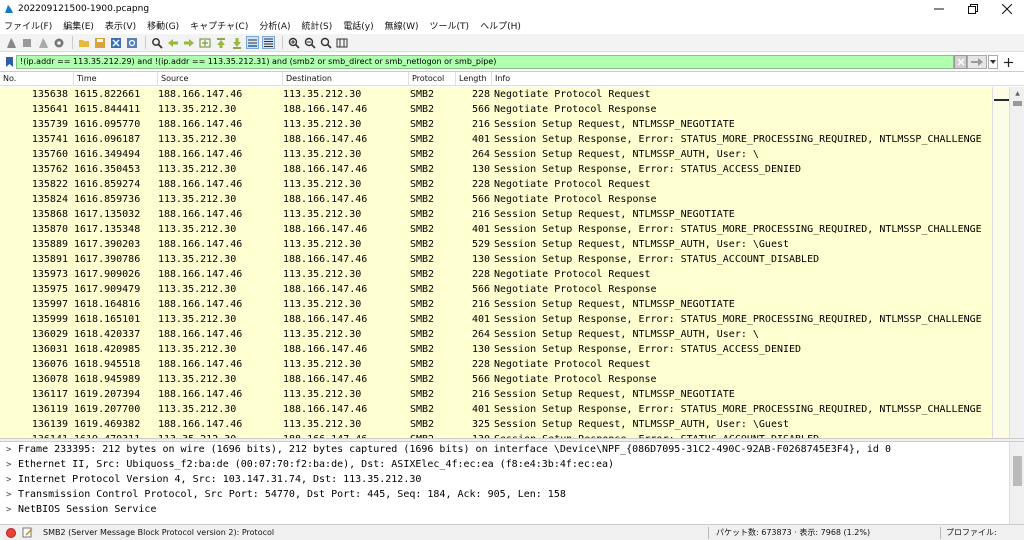 The width and height of the screenshot is (1024, 540). I want to click on capture-options-icon, so click(58, 42).